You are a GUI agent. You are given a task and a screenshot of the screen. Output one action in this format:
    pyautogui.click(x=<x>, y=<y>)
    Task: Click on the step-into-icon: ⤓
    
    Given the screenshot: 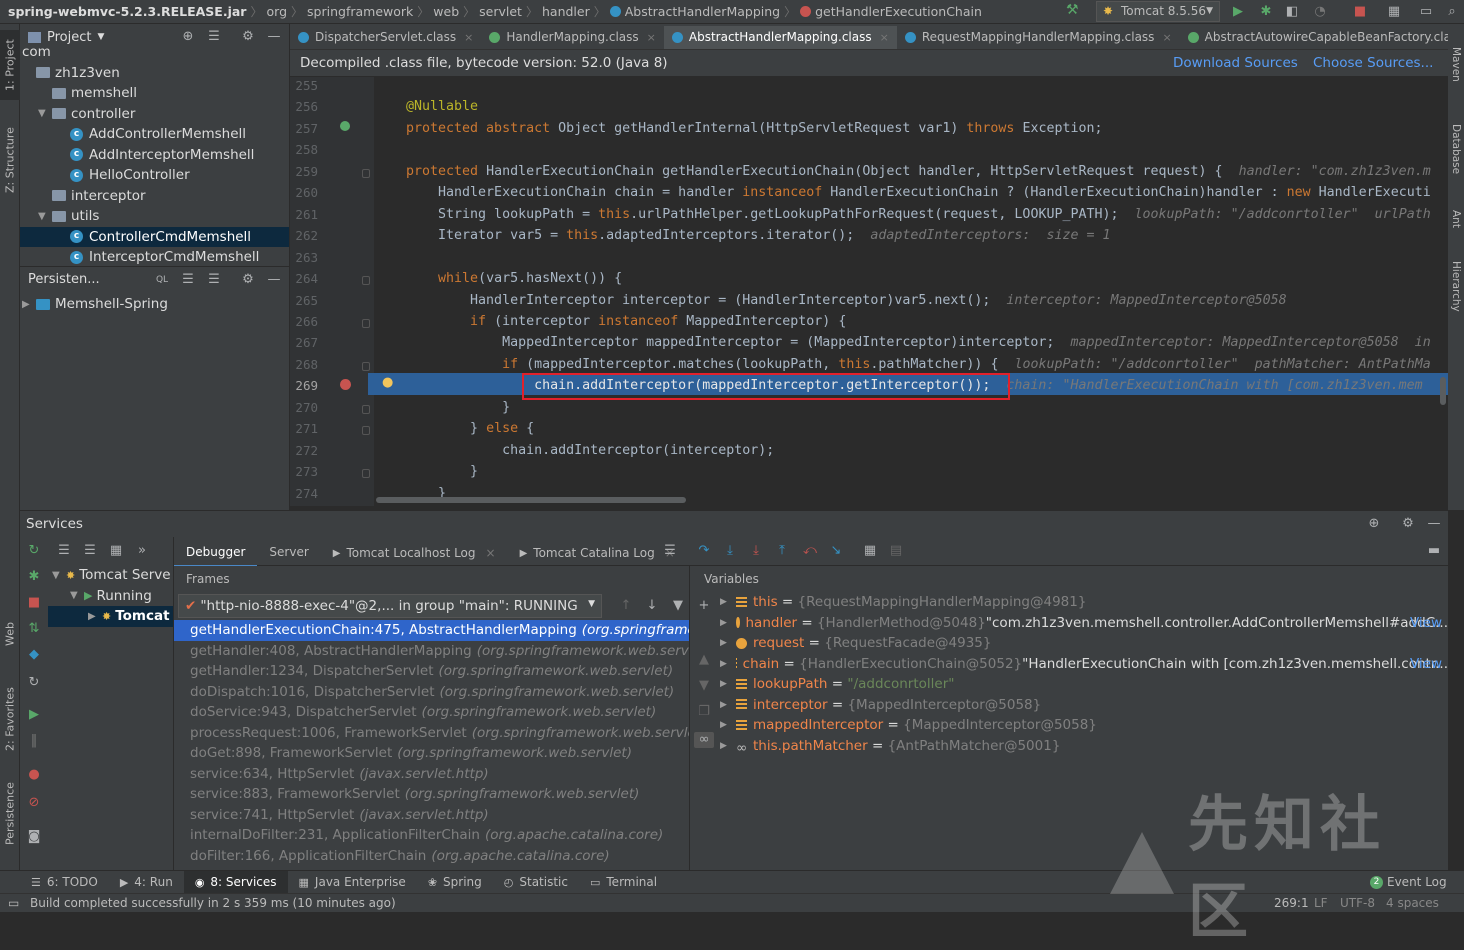 What is the action you would take?
    pyautogui.click(x=730, y=551)
    